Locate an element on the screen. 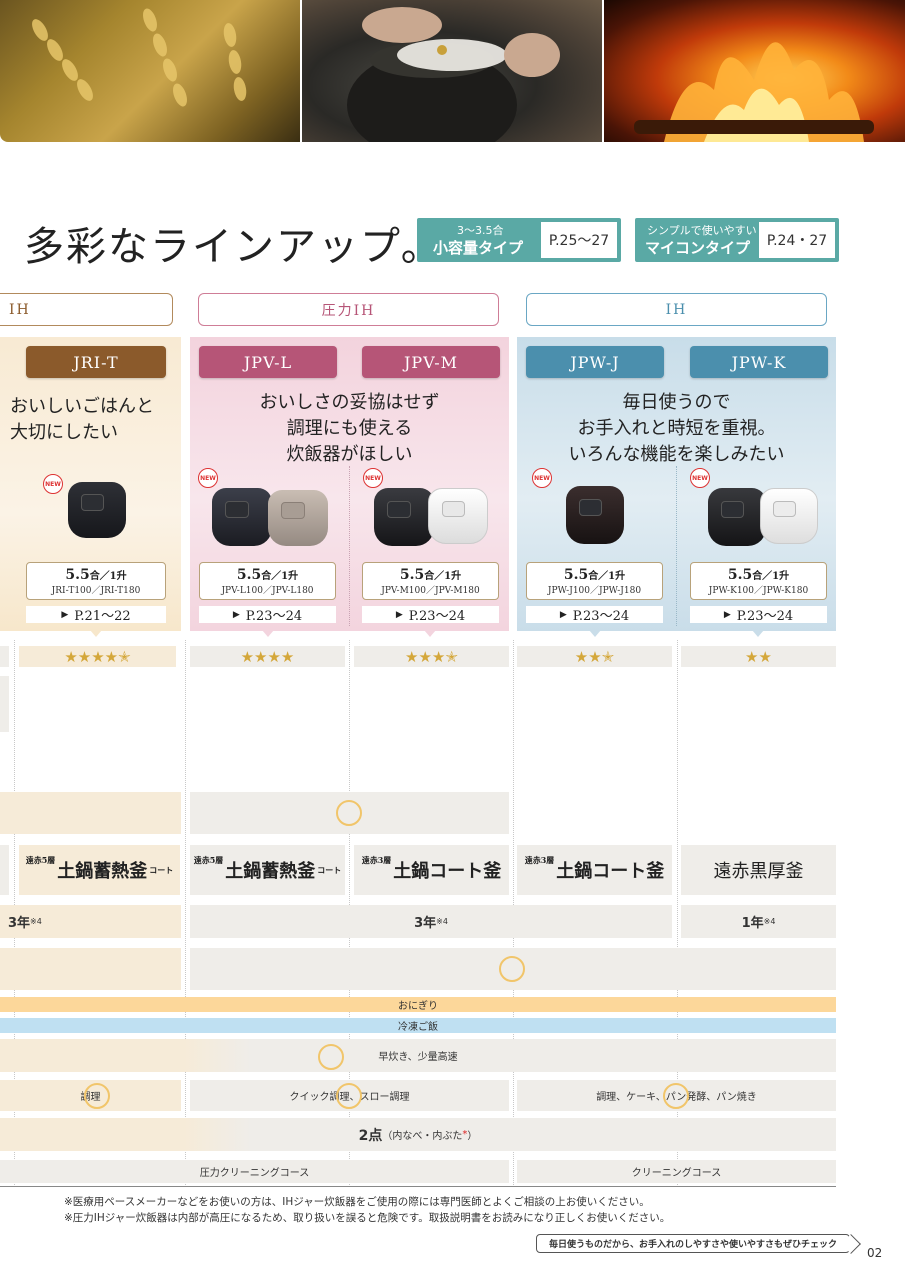  feature-pressure-cleaning: 圧力クリーニングコース is located at coordinates (254, 1171).